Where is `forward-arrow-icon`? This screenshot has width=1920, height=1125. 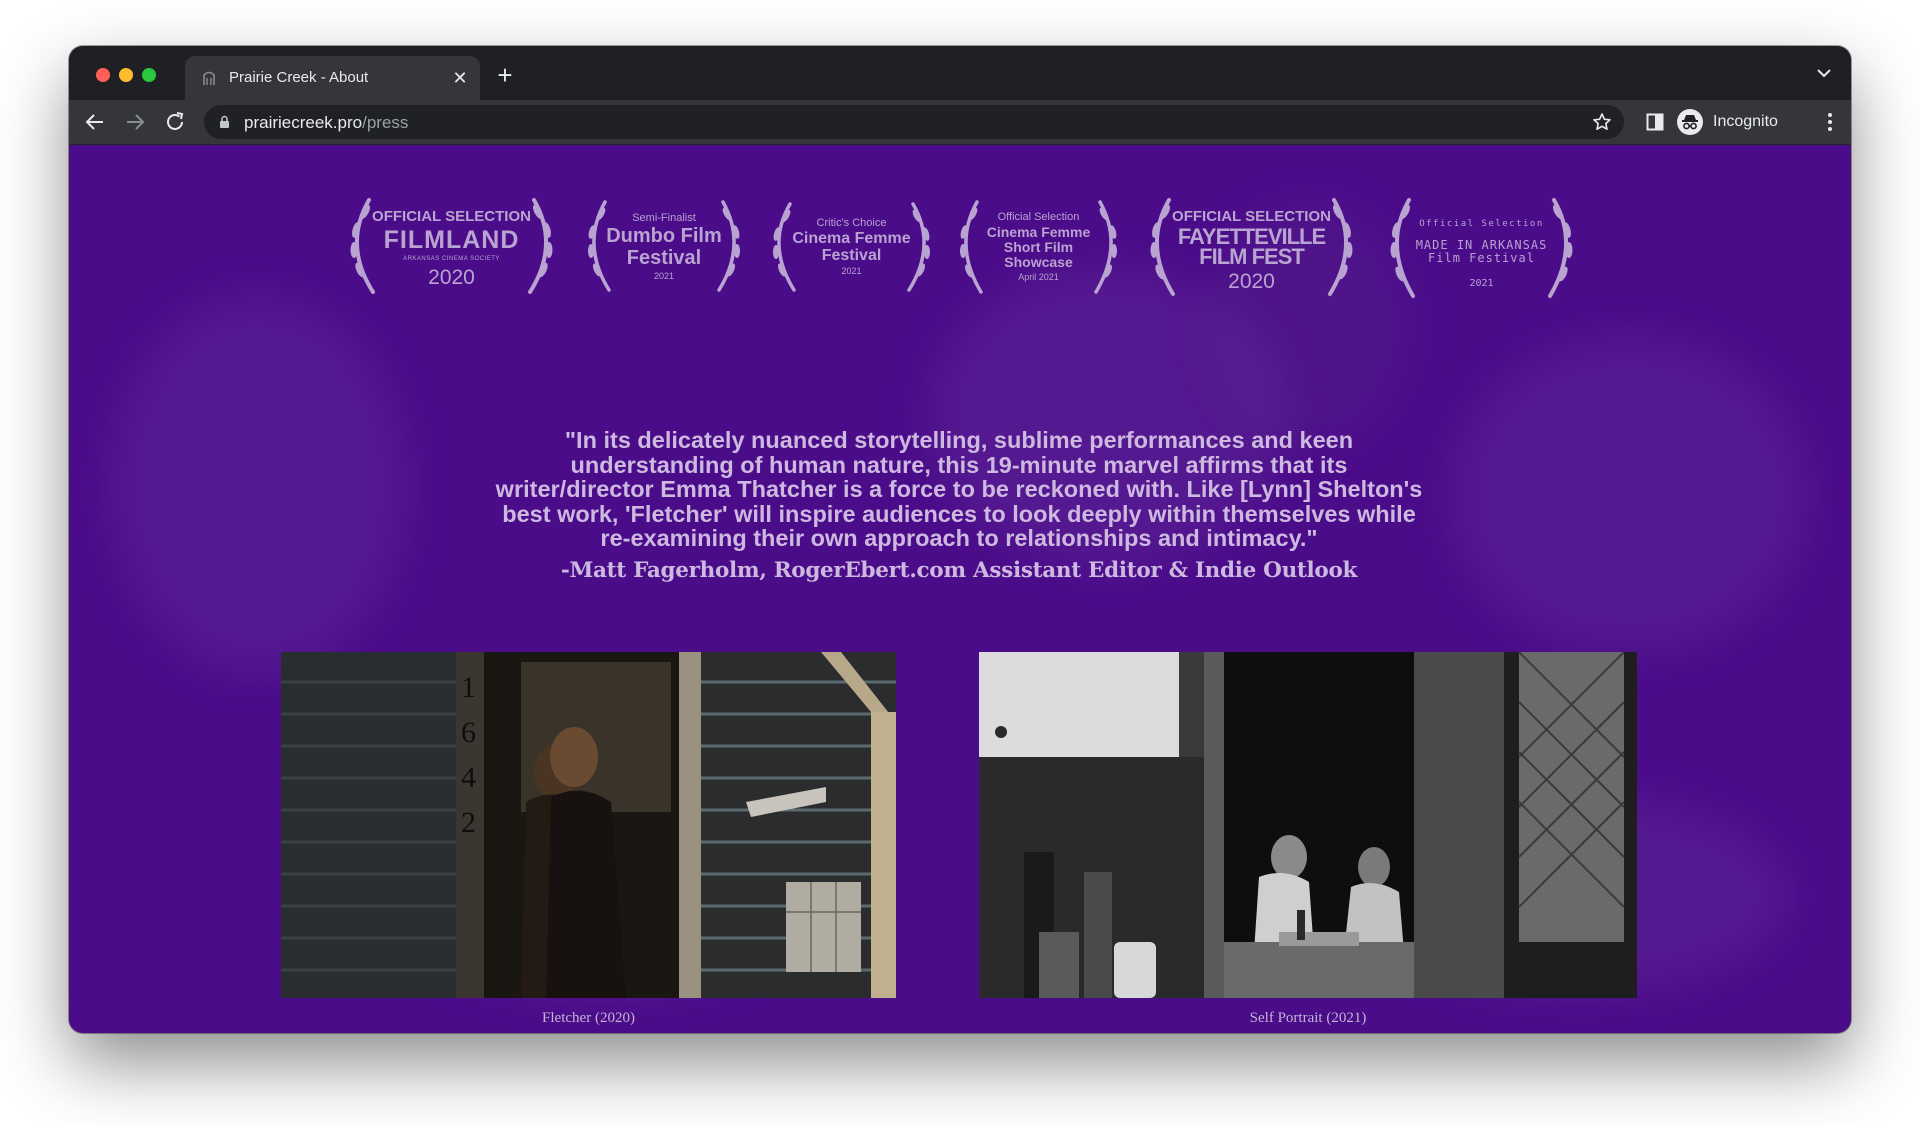 forward-arrow-icon is located at coordinates (135, 122).